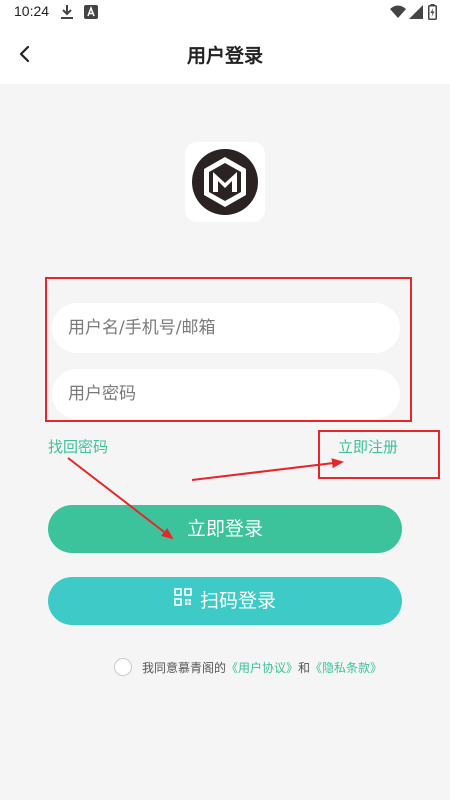 This screenshot has width=450, height=800. What do you see at coordinates (416, 13) in the screenshot?
I see `signal-icon` at bounding box center [416, 13].